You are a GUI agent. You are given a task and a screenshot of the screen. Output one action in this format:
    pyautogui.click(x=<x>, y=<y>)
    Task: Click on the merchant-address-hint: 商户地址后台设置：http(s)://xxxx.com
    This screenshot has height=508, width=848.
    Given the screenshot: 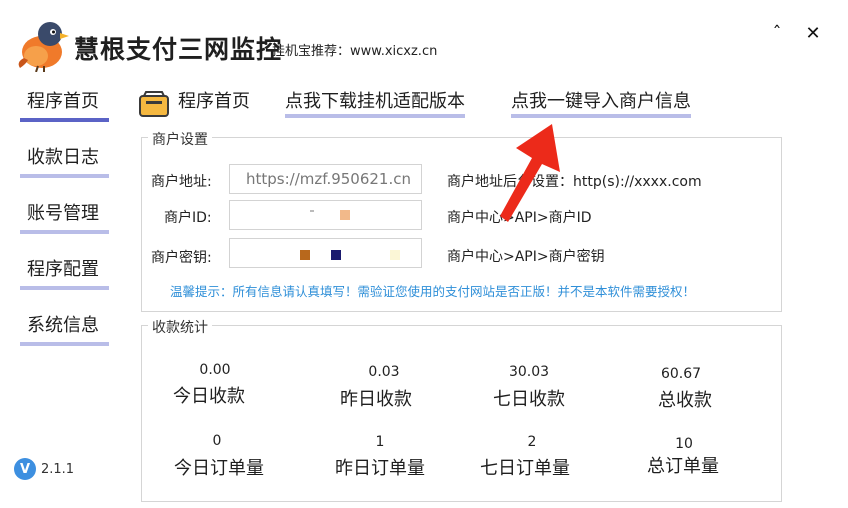 What is the action you would take?
    pyautogui.click(x=574, y=182)
    